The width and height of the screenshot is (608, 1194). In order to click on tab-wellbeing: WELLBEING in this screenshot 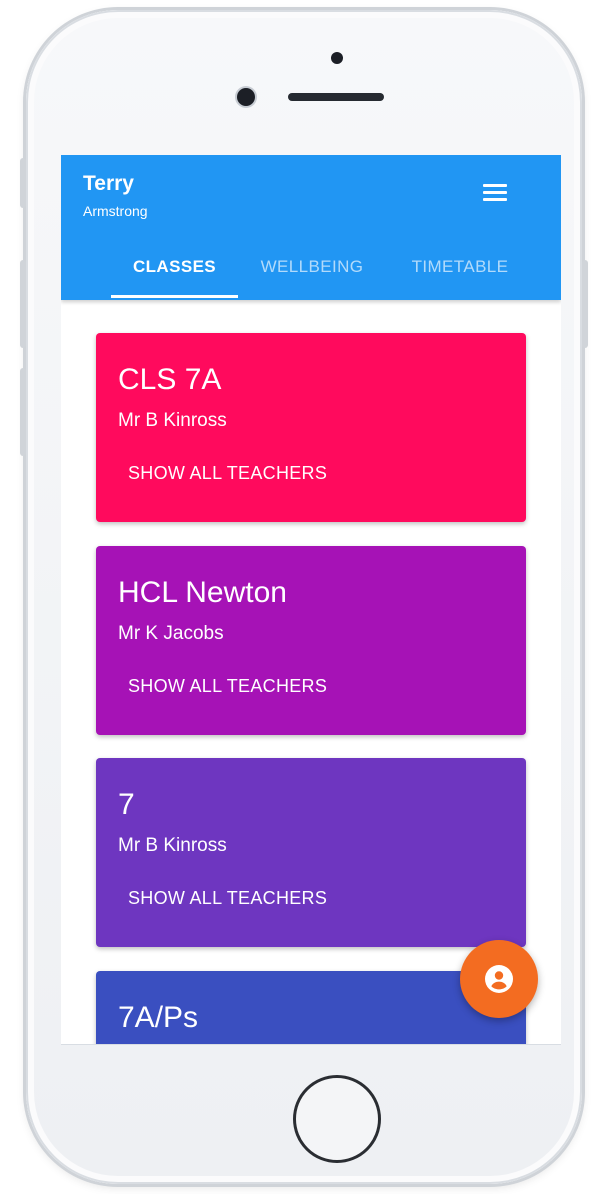, I will do `click(312, 275)`.